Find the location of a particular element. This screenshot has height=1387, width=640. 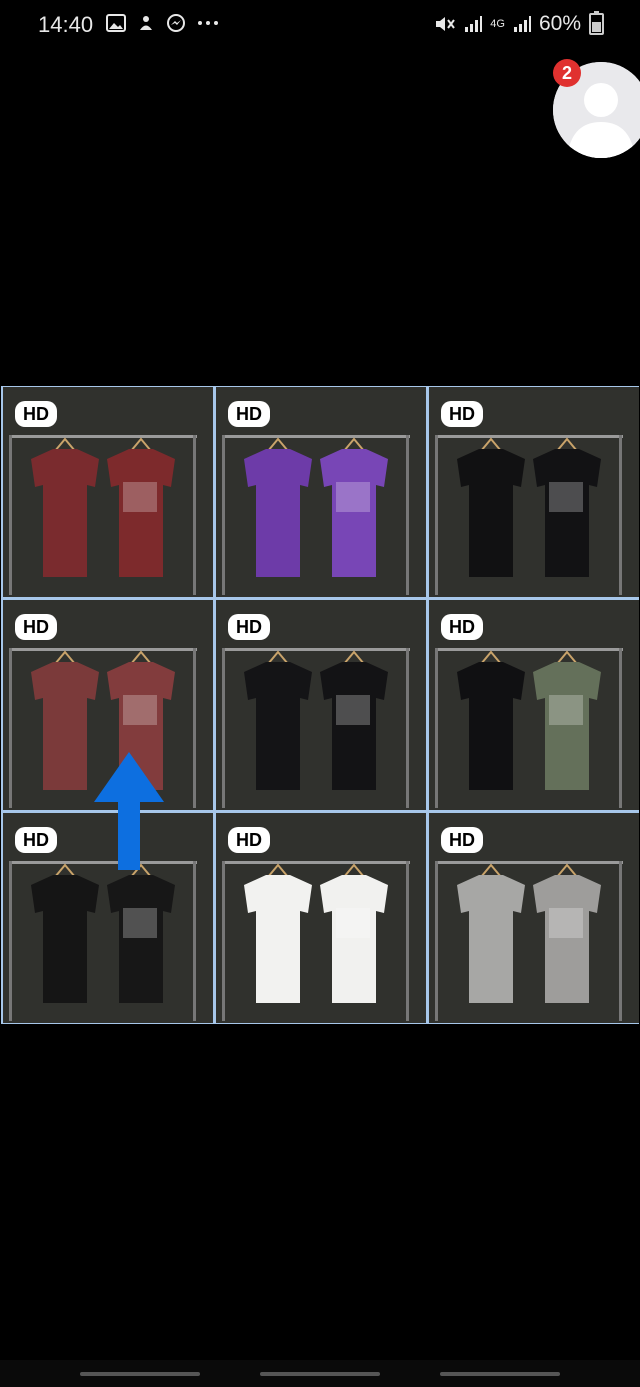

nav-home-button is located at coordinates (320, 1374).